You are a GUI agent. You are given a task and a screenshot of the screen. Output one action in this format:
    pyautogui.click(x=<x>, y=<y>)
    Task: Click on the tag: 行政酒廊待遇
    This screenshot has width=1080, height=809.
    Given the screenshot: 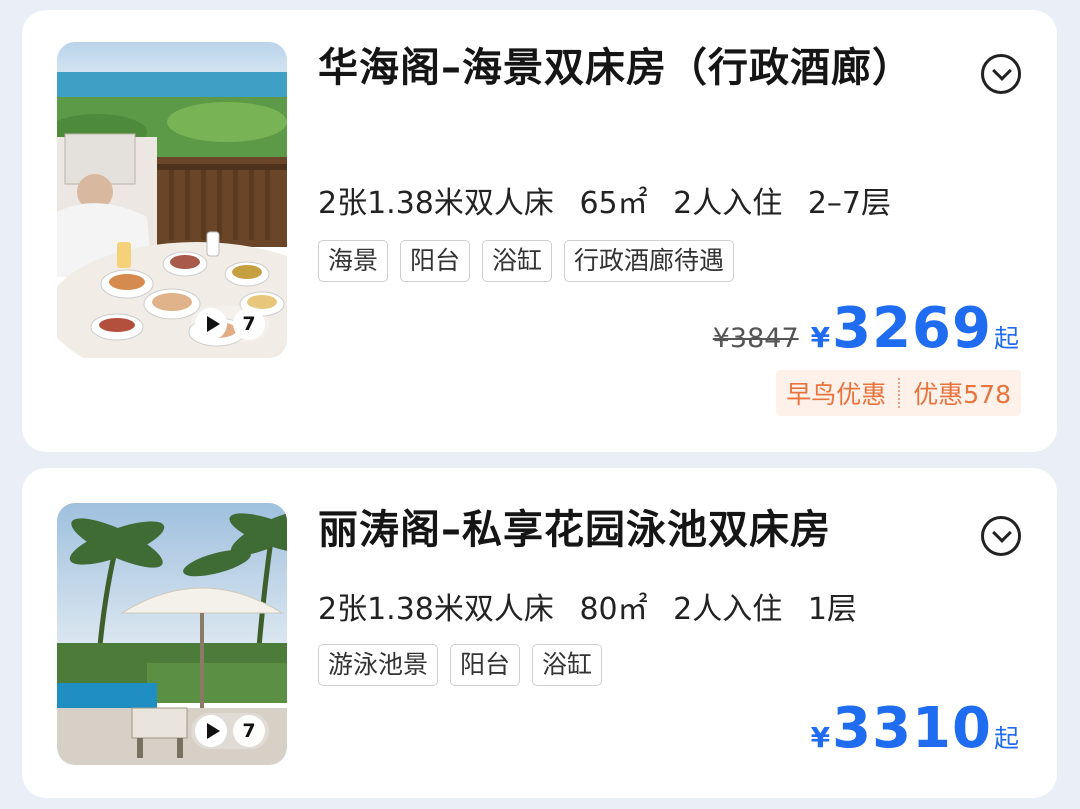 What is the action you would take?
    pyautogui.click(x=649, y=261)
    